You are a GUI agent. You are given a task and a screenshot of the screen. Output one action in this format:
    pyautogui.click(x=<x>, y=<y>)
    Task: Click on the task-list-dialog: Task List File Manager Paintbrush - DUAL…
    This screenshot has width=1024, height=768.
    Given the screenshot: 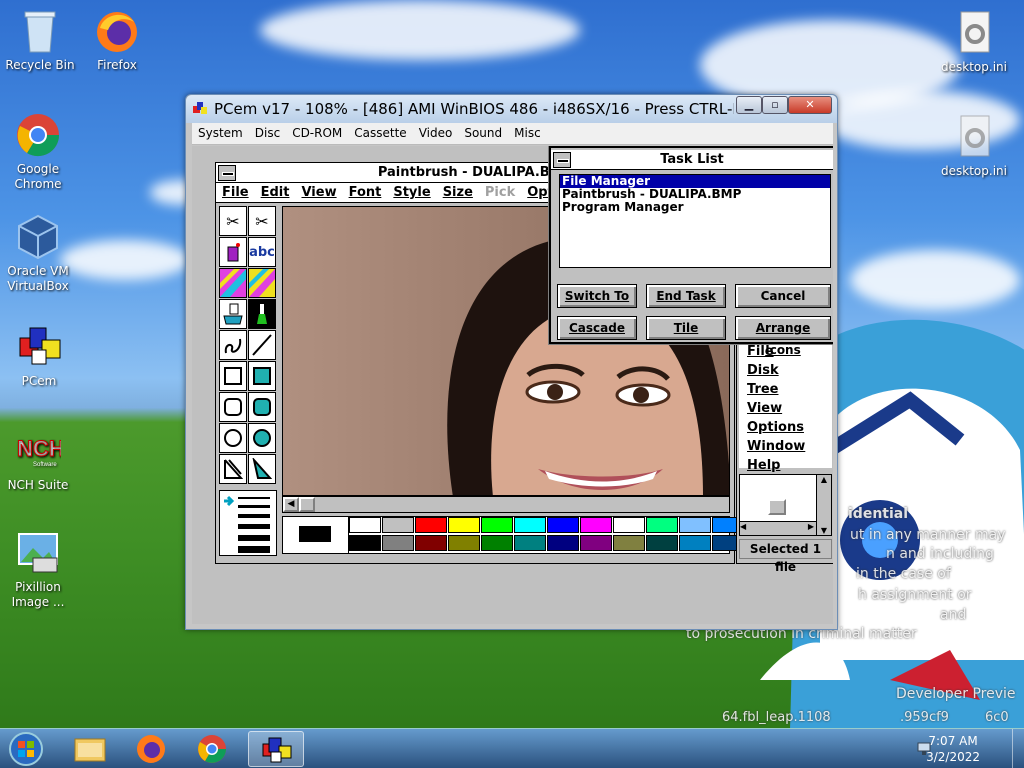 What is the action you would take?
    pyautogui.click(x=690, y=251)
    